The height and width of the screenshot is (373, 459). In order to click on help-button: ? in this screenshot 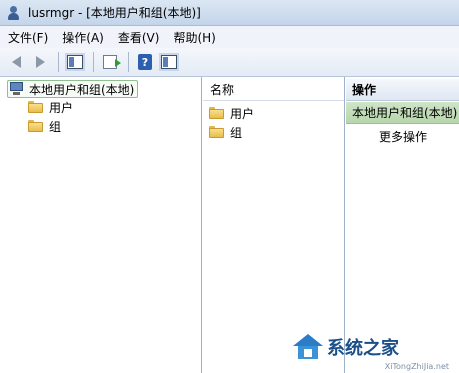, I will do `click(145, 62)`.